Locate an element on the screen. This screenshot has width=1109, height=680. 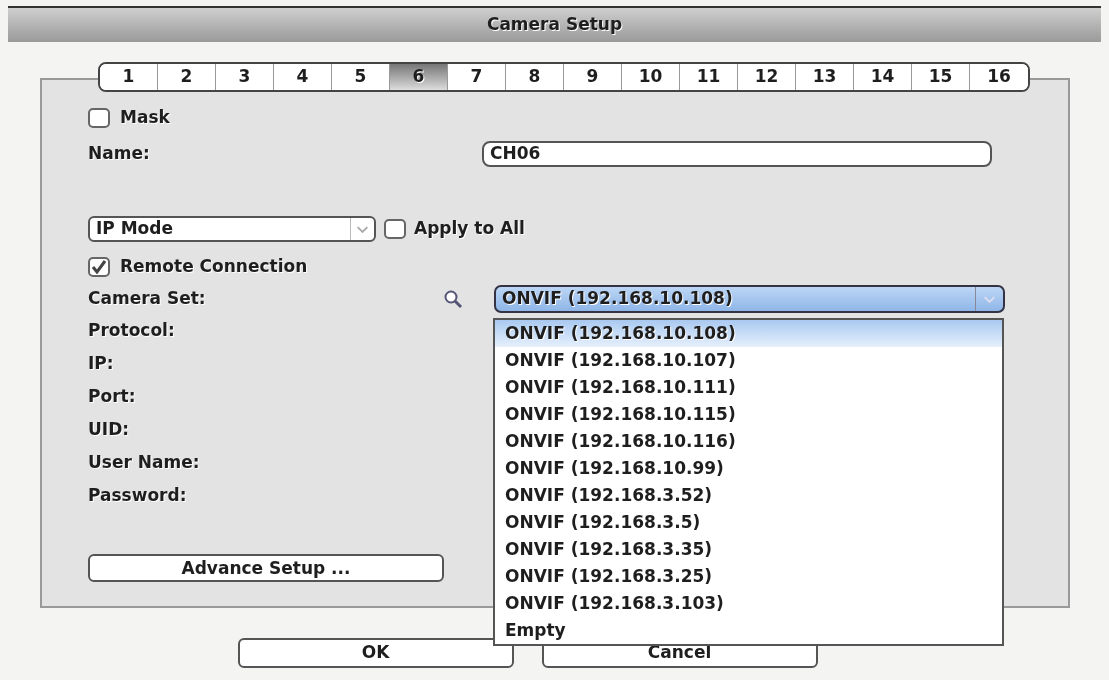
mask-label: Mask is located at coordinates (145, 118).